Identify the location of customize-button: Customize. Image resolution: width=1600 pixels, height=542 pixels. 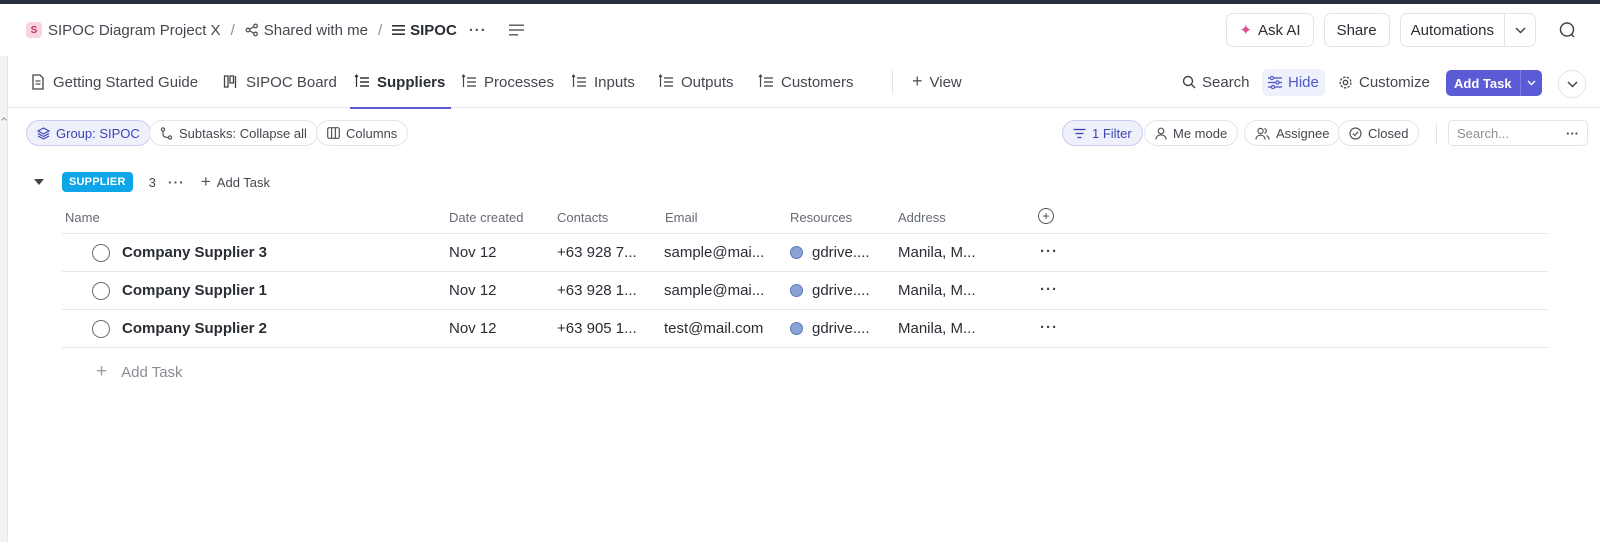
(1384, 82).